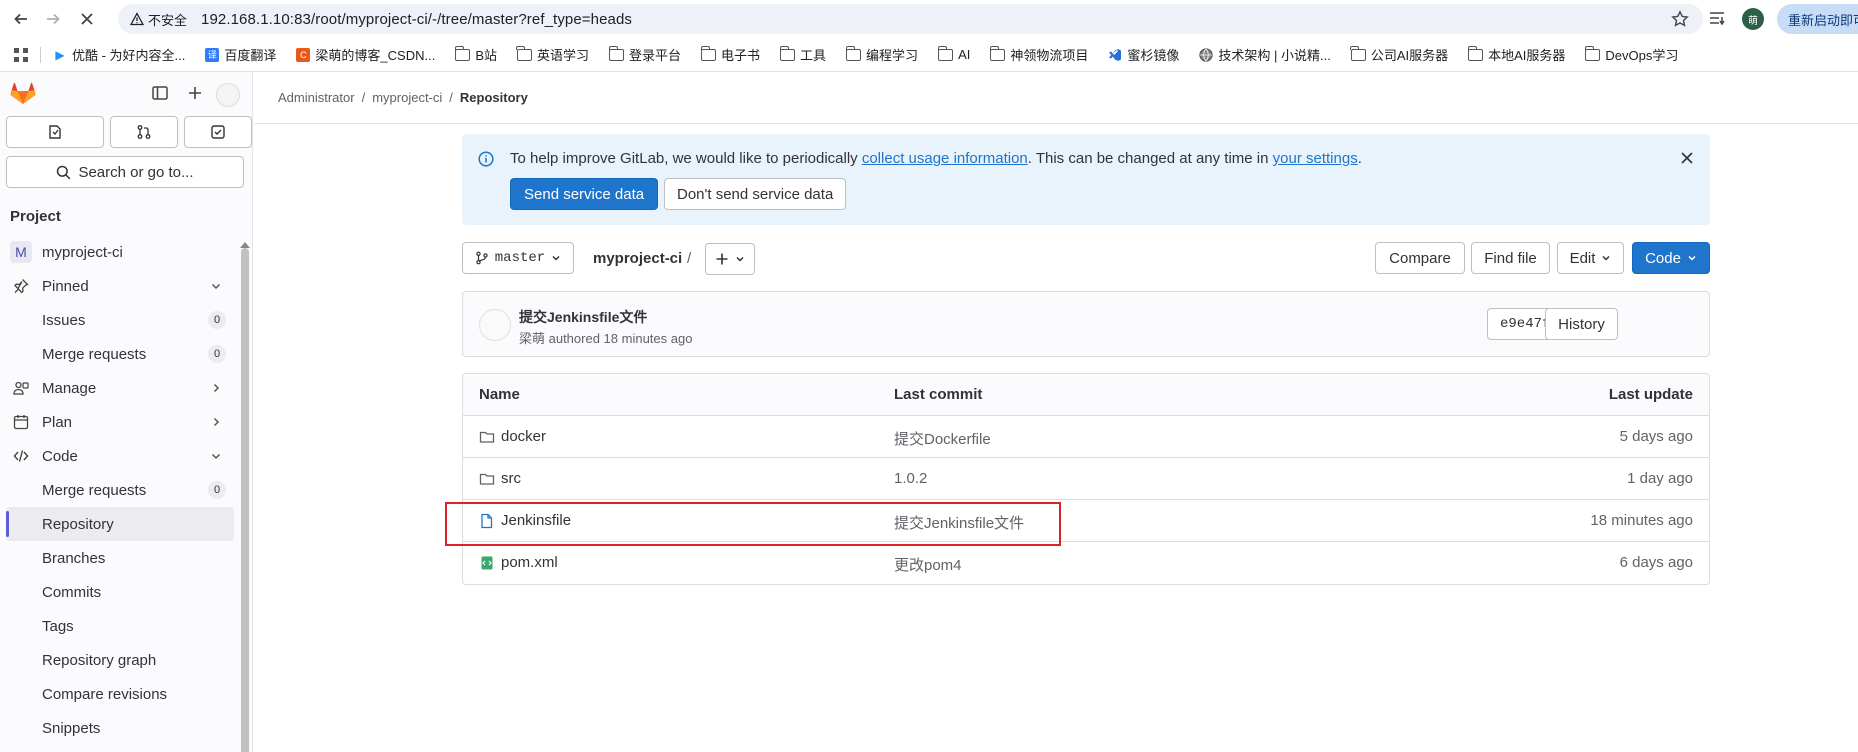  I want to click on youku-icon: ▶, so click(60, 54).